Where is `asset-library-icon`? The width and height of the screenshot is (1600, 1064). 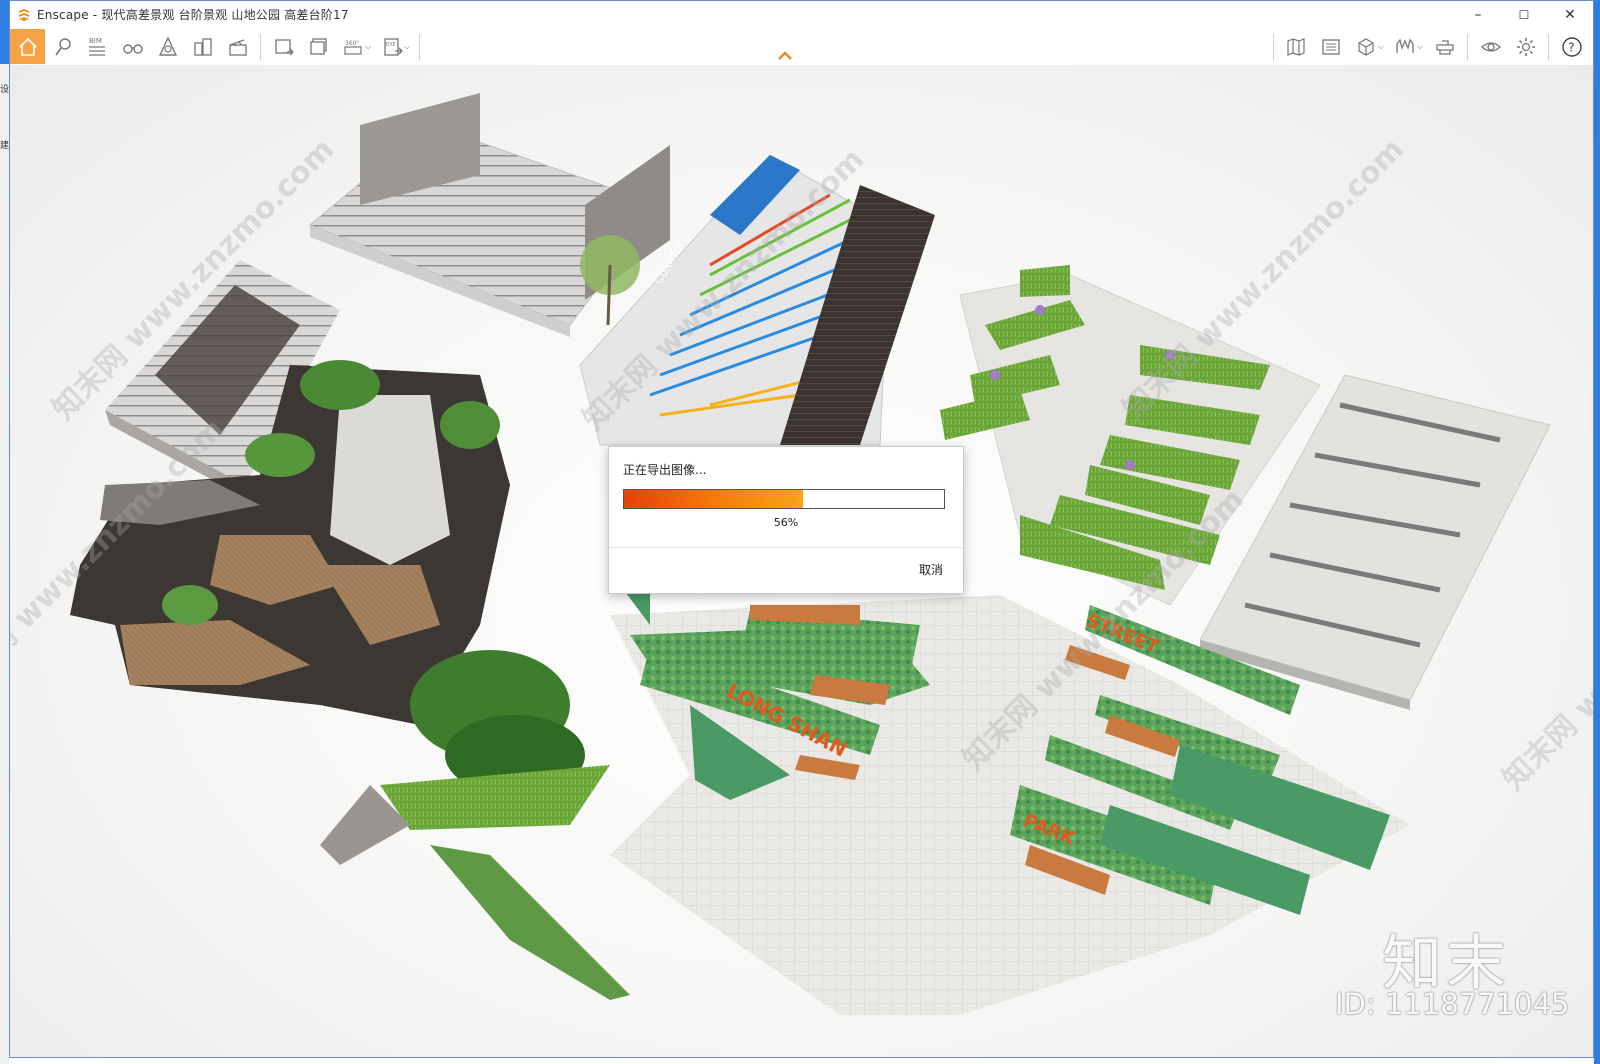
asset-library-icon is located at coordinates (167, 45).